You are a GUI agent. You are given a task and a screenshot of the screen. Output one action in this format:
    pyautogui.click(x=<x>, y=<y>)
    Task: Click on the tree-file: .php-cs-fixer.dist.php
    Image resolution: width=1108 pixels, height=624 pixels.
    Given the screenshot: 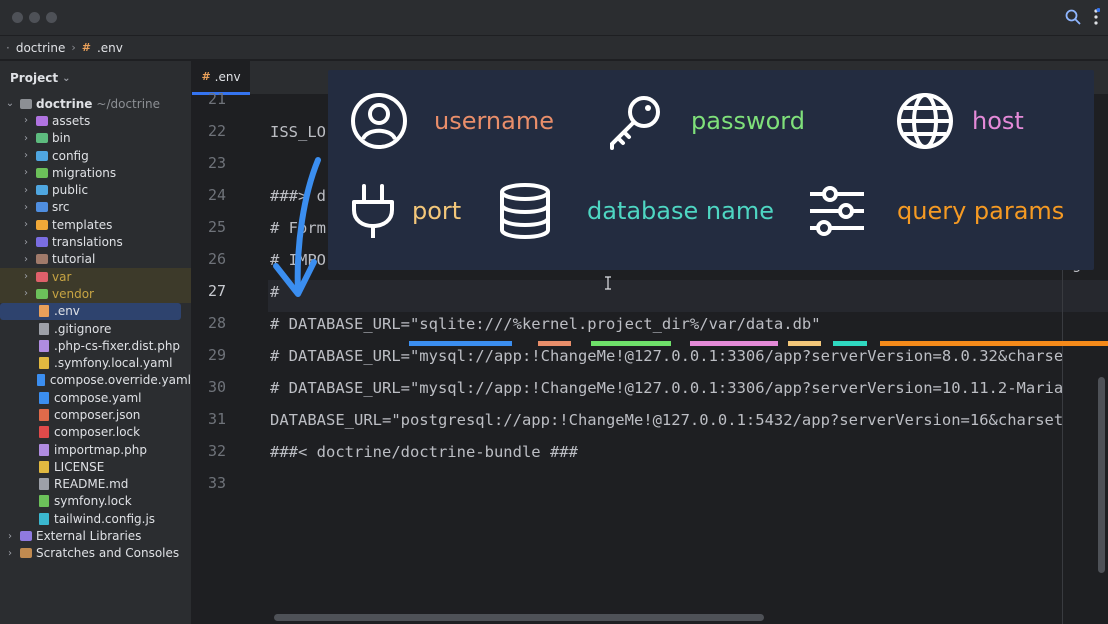 What is the action you would take?
    pyautogui.click(x=95, y=345)
    